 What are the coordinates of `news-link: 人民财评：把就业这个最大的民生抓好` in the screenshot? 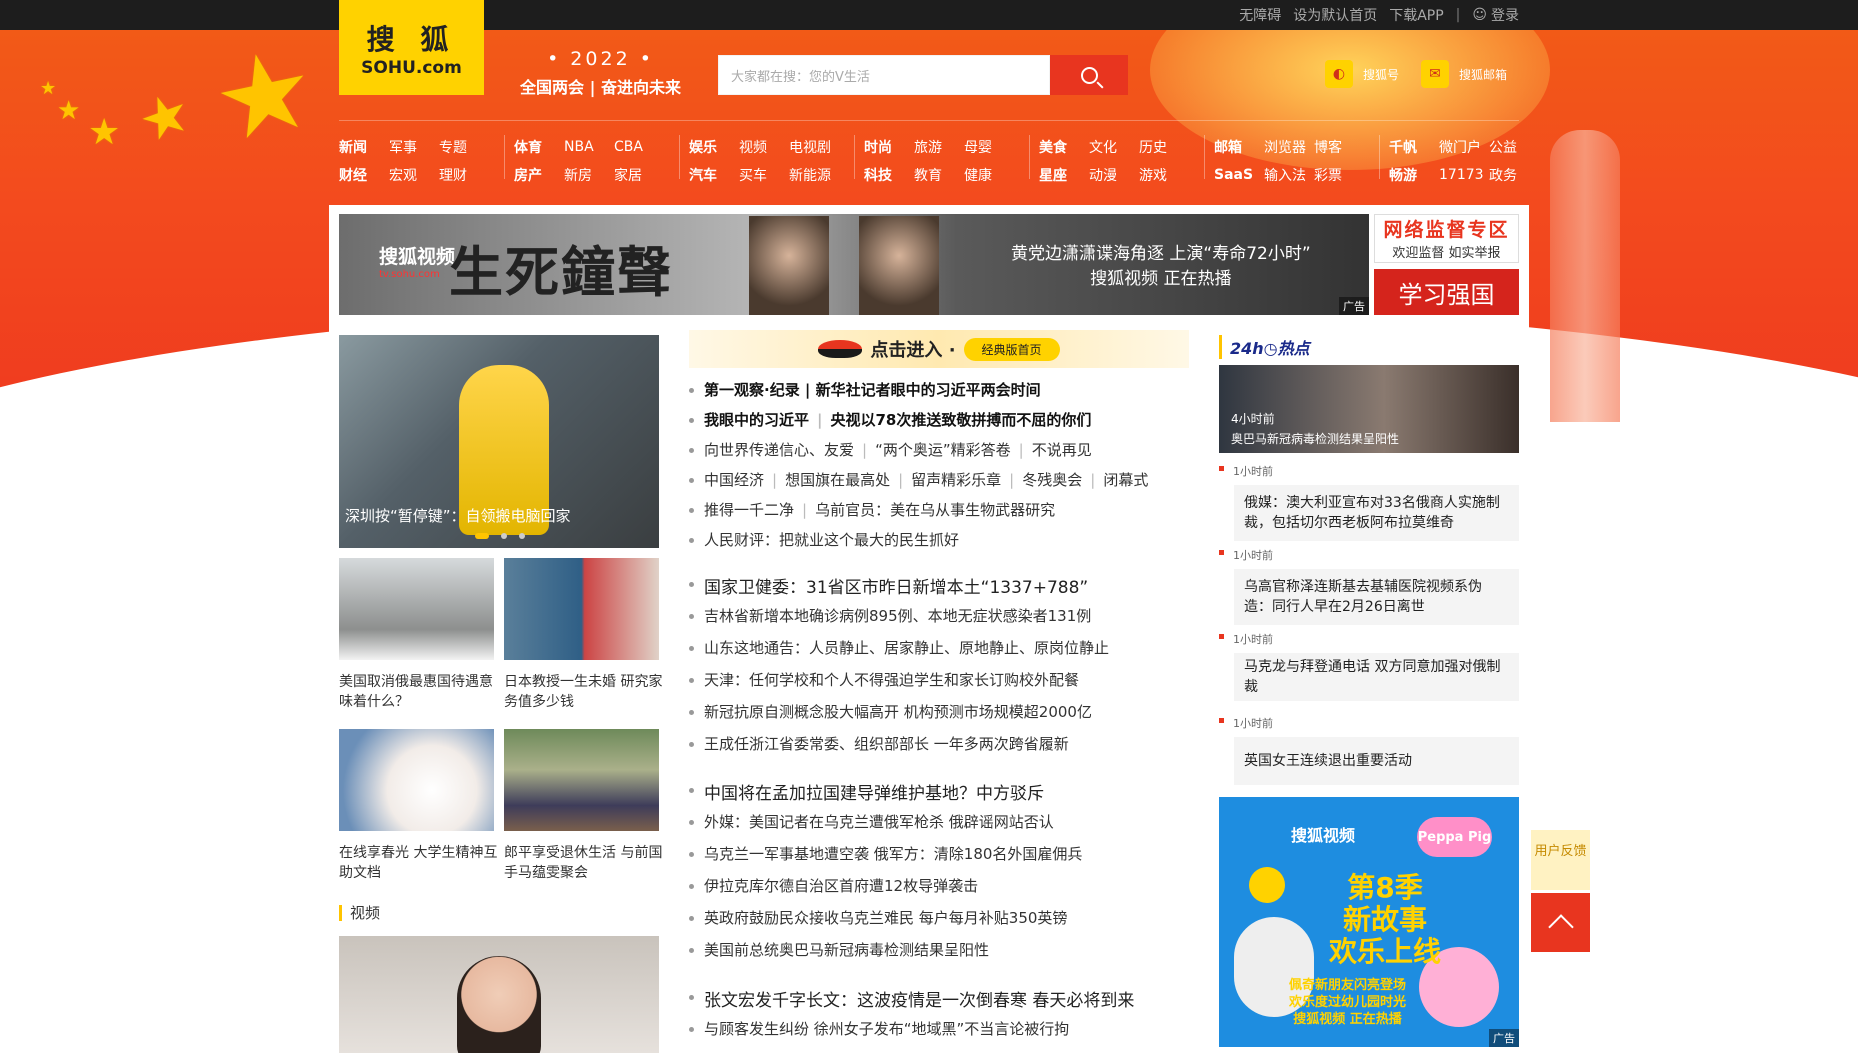 It's located at (831, 540).